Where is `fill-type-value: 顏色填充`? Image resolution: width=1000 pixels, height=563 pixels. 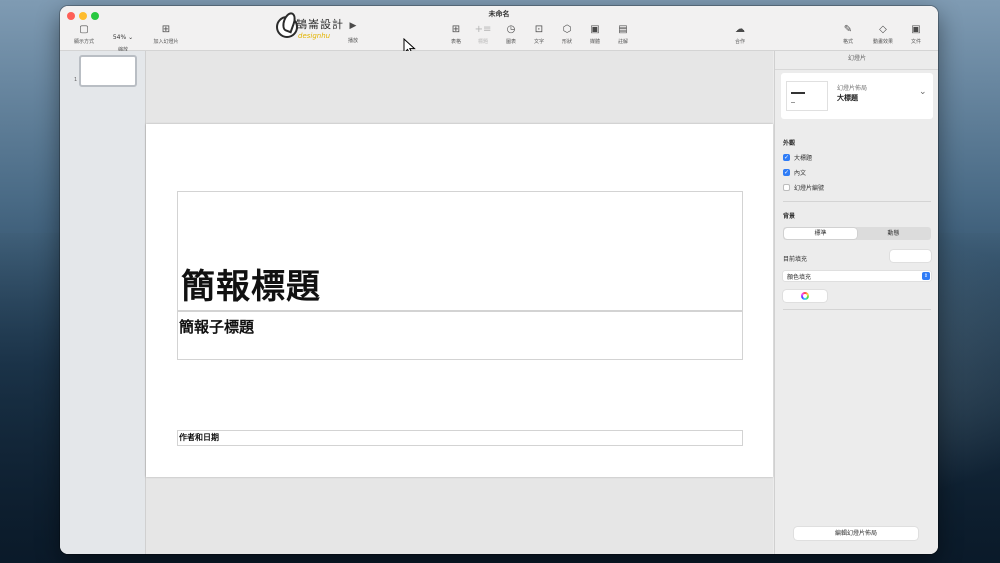
fill-type-value: 顏色填充 is located at coordinates (799, 277).